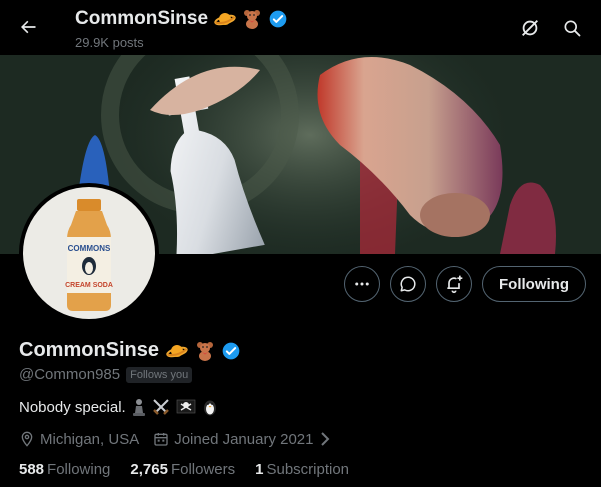 This screenshot has width=601, height=487. I want to click on calendar-icon, so click(161, 439).